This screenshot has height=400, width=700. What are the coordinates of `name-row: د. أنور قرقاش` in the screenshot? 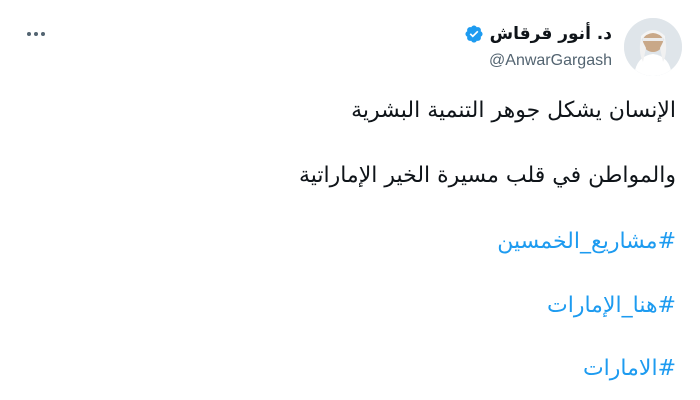 It's located at (538, 34).